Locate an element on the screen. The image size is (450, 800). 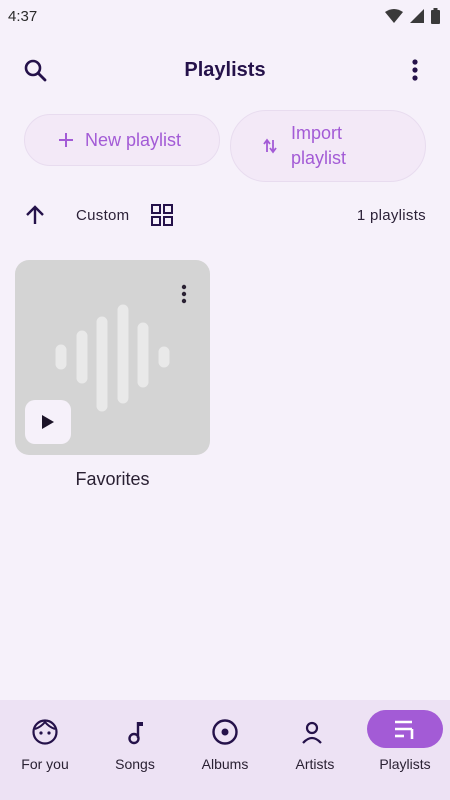
import-icon is located at coordinates (270, 146).